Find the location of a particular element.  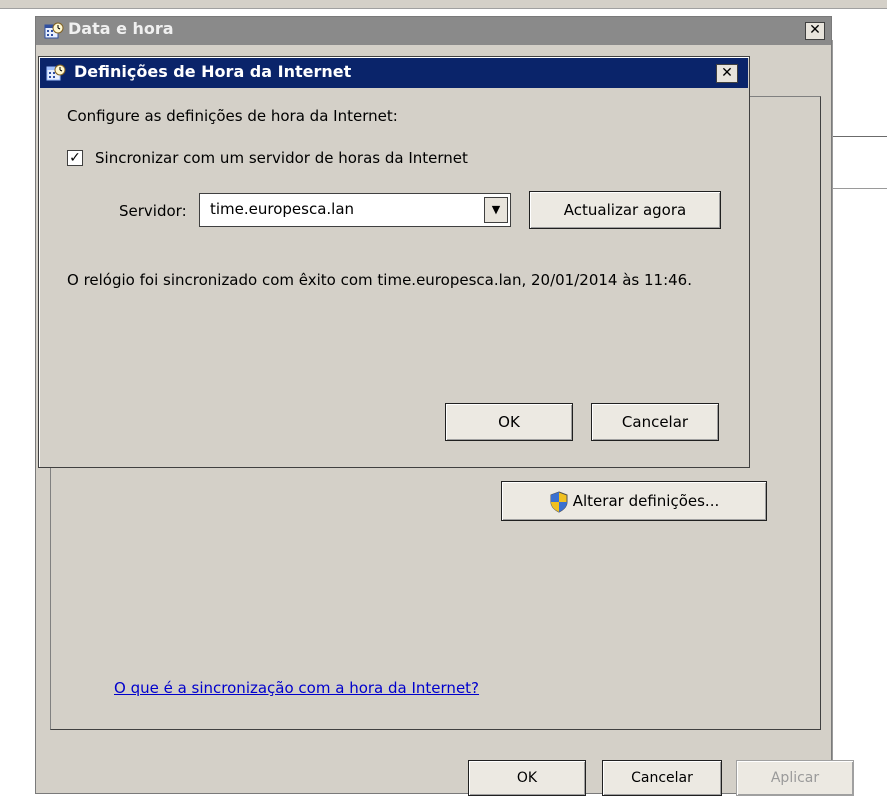

outer-window-title: Data e hora is located at coordinates (121, 28).